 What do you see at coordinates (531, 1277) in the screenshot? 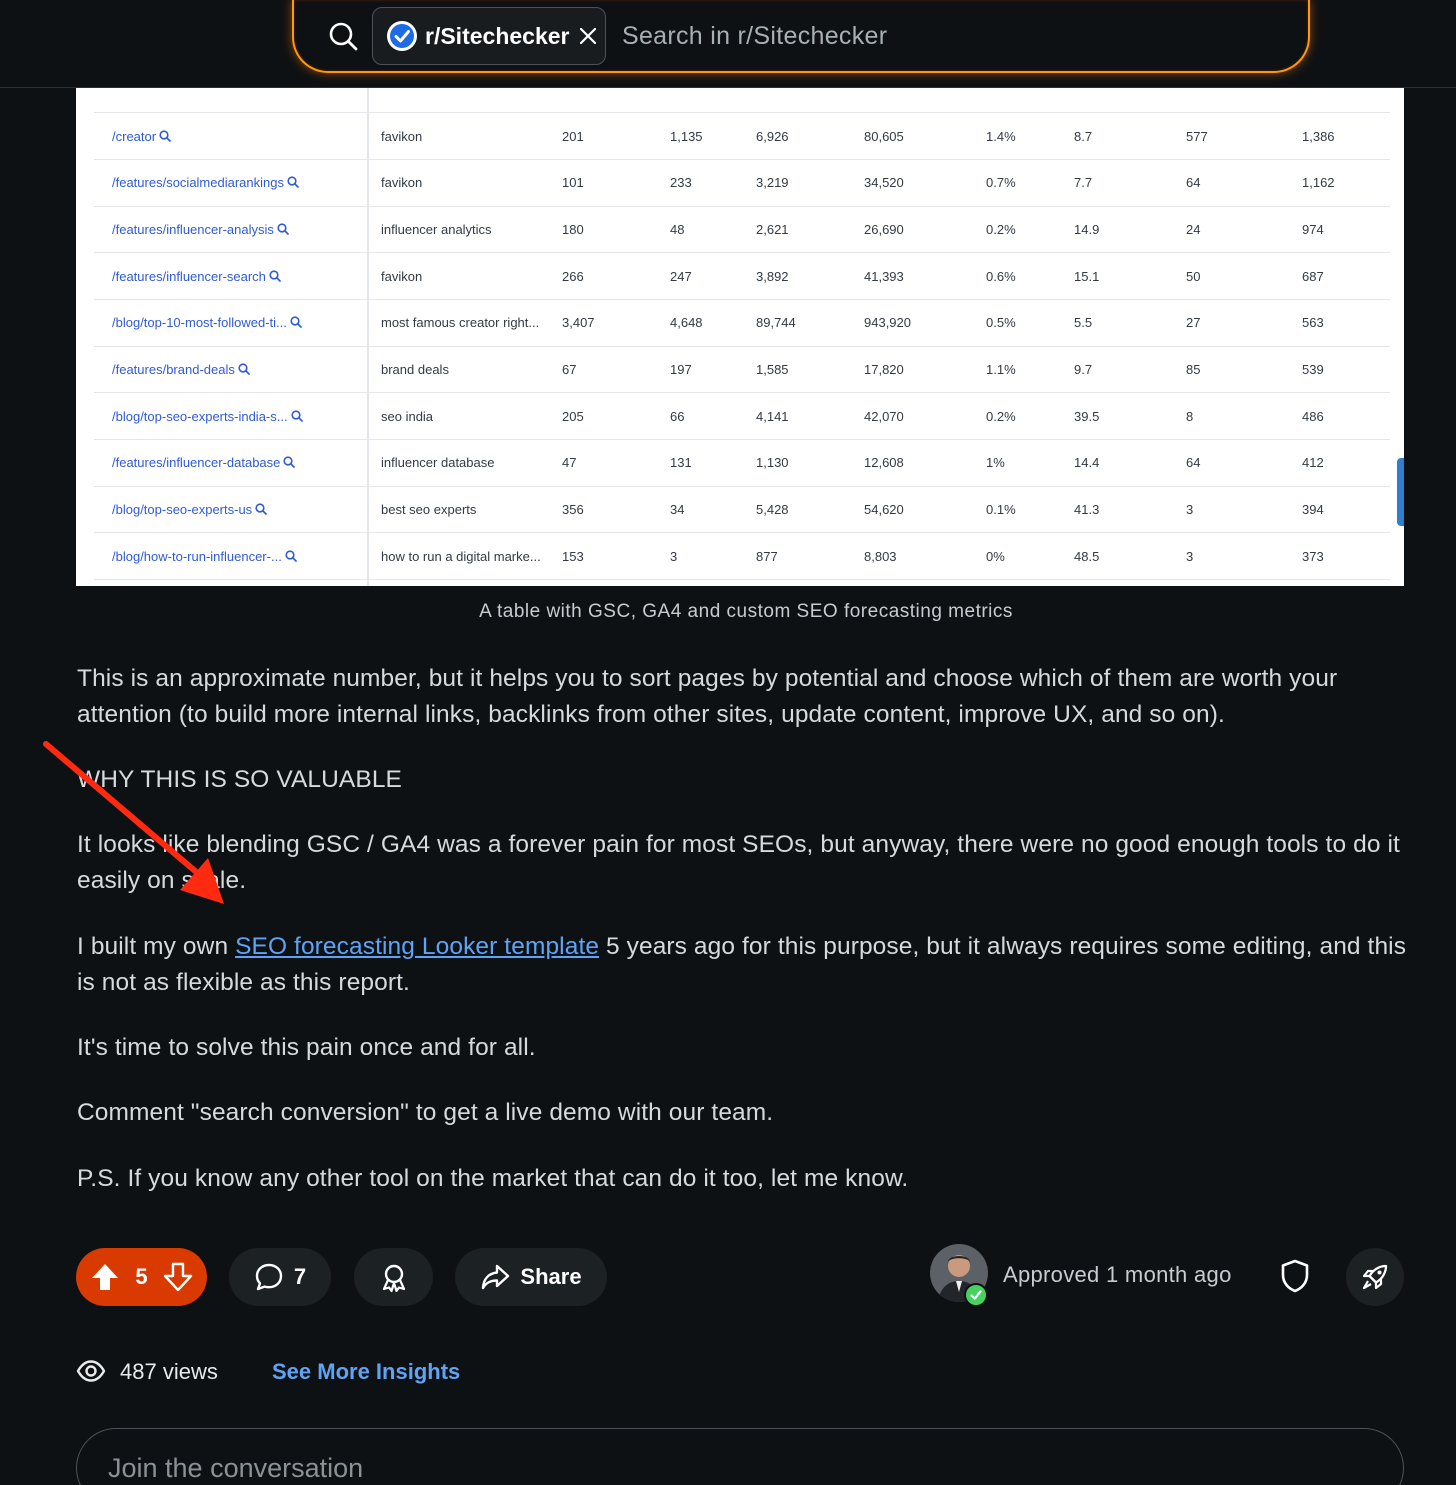
I see `share-button: Share` at bounding box center [531, 1277].